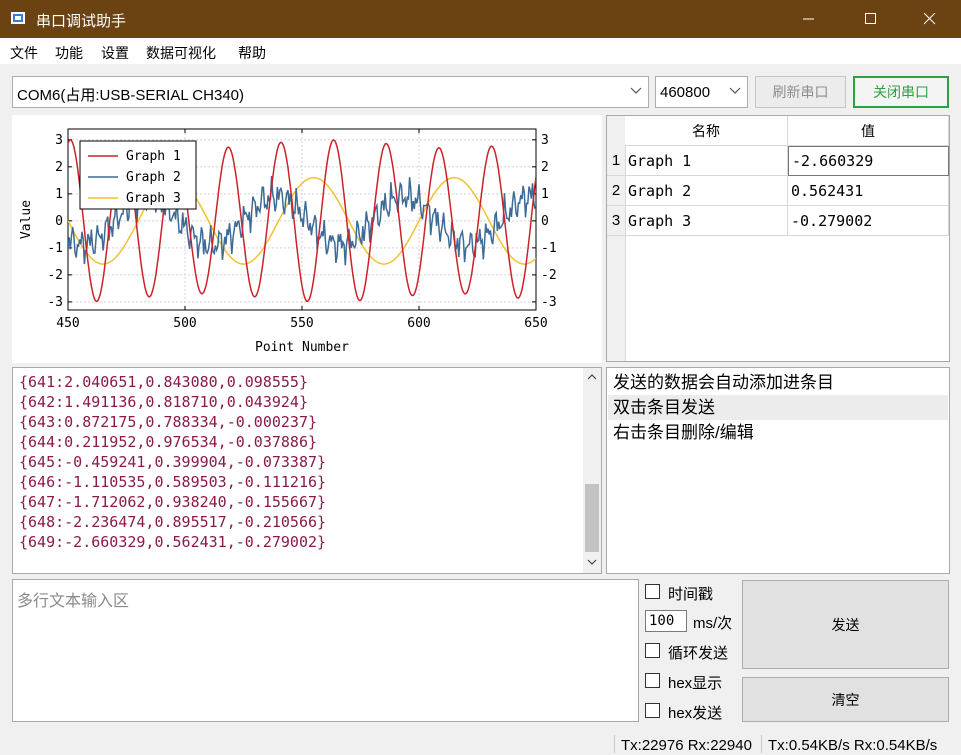  Describe the element at coordinates (686, 745) in the screenshot. I see `status-byte-counts: Tx:22976 Rx:22940` at that location.